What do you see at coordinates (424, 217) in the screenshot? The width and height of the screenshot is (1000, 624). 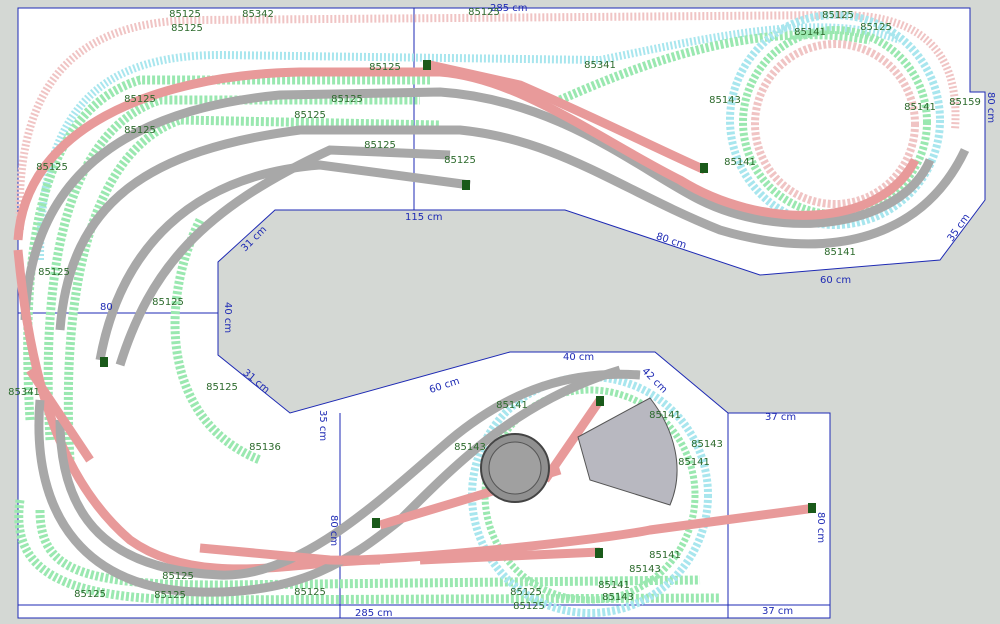 I see `dim-inner-top: 115 cm` at bounding box center [424, 217].